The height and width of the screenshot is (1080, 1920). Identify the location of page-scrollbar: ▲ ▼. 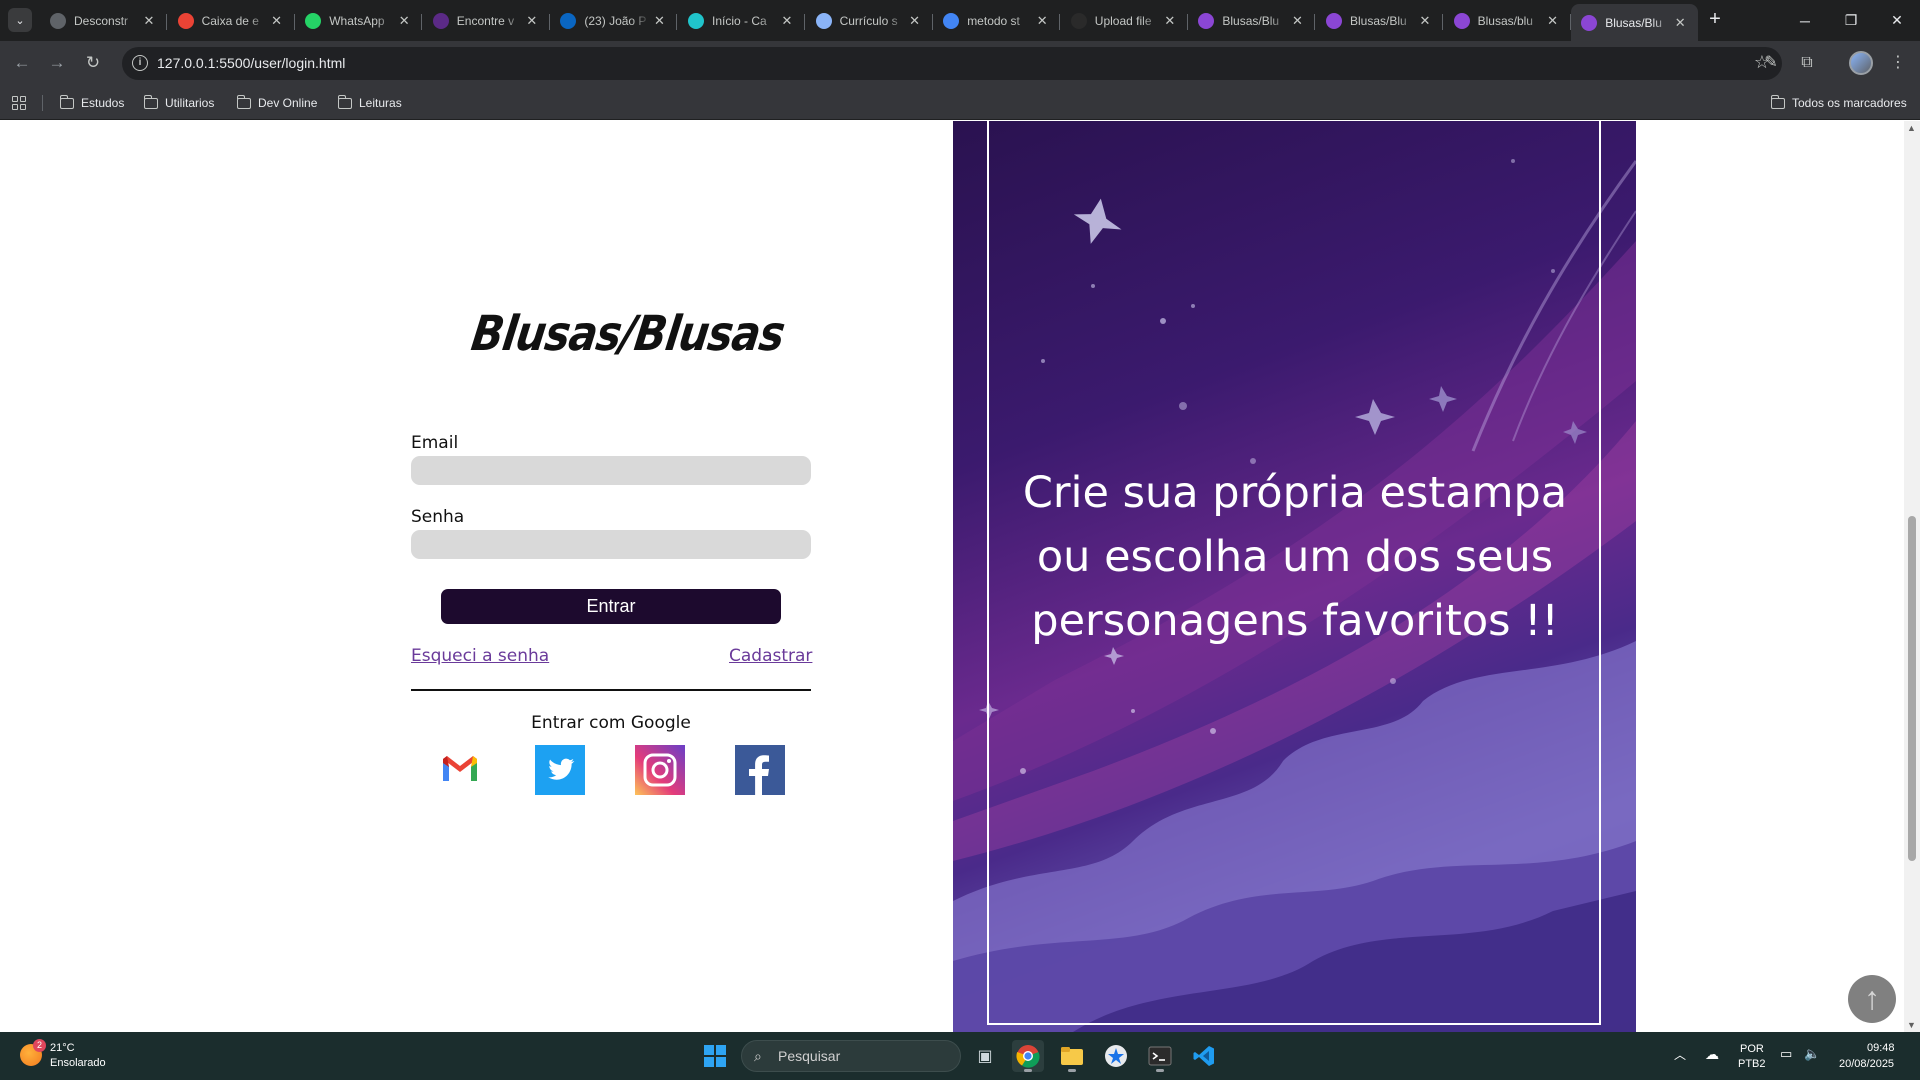
(1912, 576).